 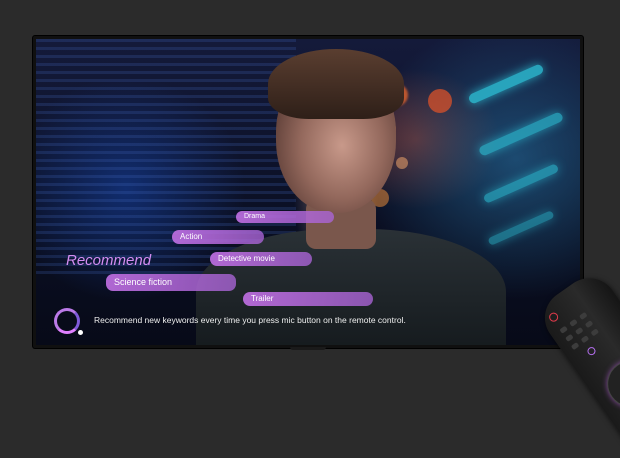 I want to click on person-hair, so click(x=336, y=84).